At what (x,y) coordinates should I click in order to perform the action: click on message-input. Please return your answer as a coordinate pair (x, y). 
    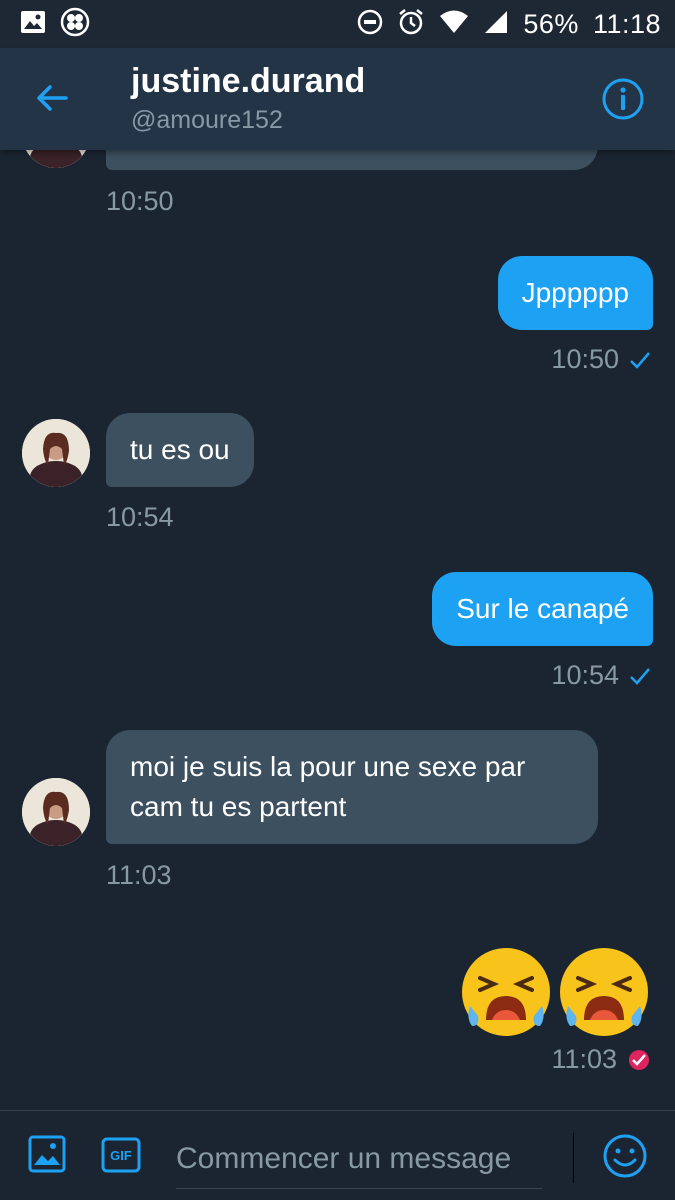
    Looking at the image, I should click on (359, 1158).